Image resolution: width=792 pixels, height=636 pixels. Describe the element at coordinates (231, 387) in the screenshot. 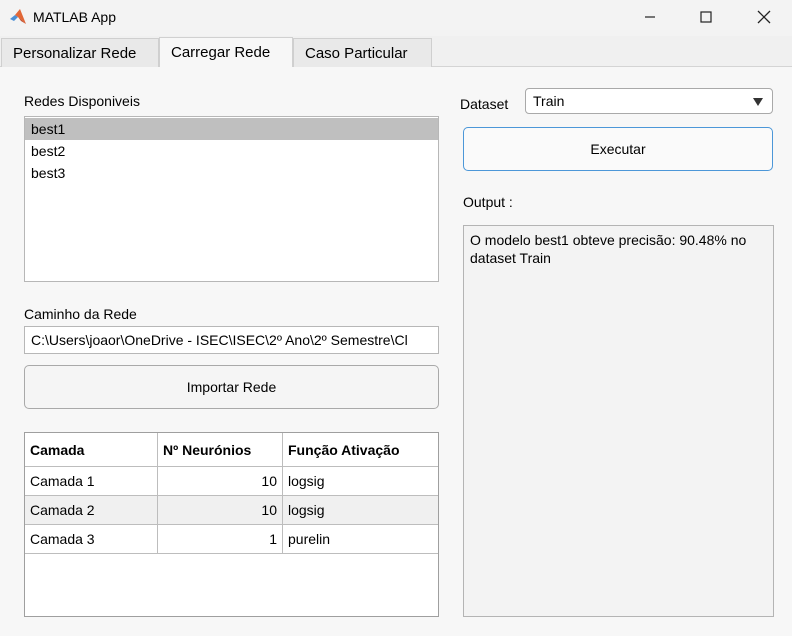

I see `import-network-button: Importar Rede` at that location.